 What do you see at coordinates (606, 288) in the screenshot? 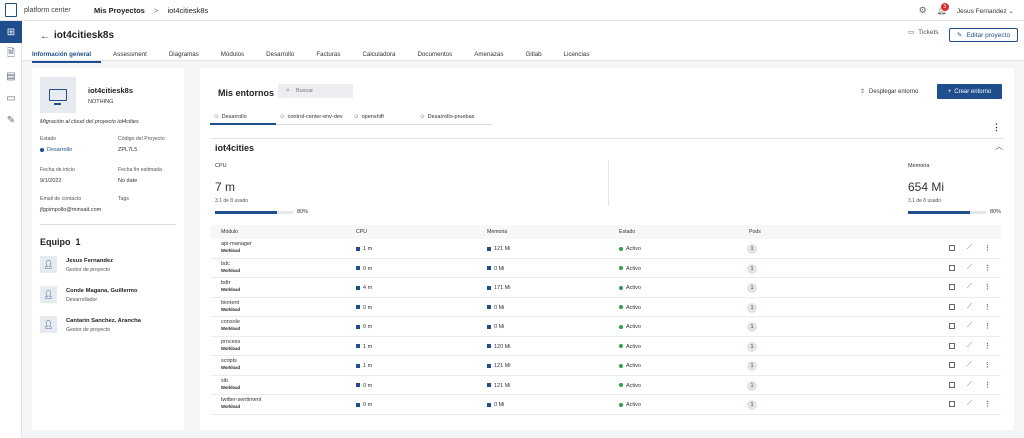
I see `table-row: bdtr Workload 4 m 171 Mi Activo 1 ⟋ ⋮` at bounding box center [606, 288].